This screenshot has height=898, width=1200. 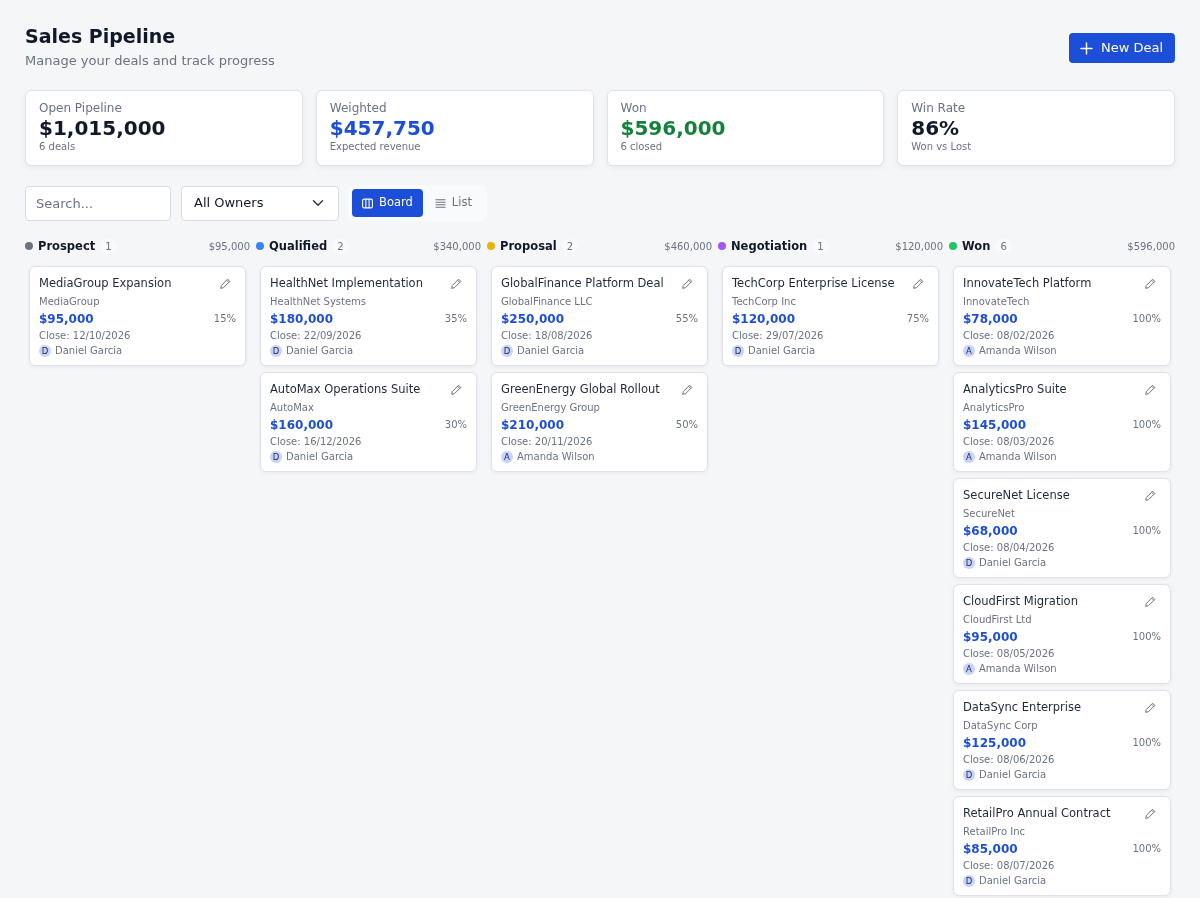 What do you see at coordinates (990, 319) in the screenshot?
I see `deal-amount: $78,000` at bounding box center [990, 319].